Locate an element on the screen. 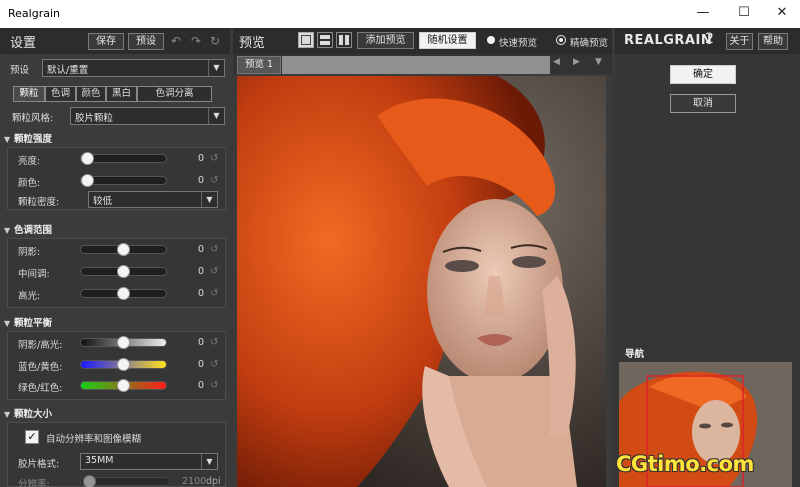  grain-style-value: 胶片颗粒 is located at coordinates (94, 118).